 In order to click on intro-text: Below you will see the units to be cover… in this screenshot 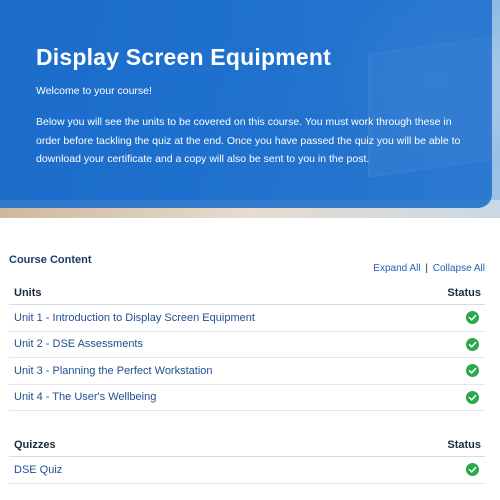, I will do `click(248, 140)`.